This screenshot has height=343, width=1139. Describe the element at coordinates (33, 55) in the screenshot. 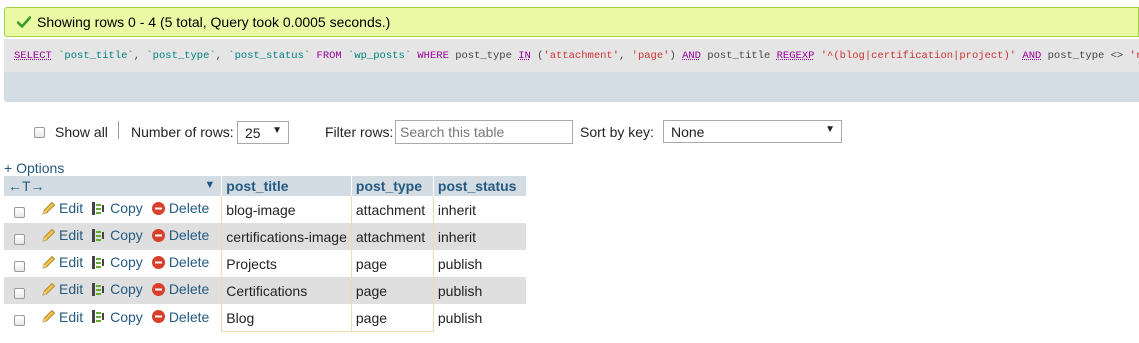

I see `sql-token: SELECT` at that location.